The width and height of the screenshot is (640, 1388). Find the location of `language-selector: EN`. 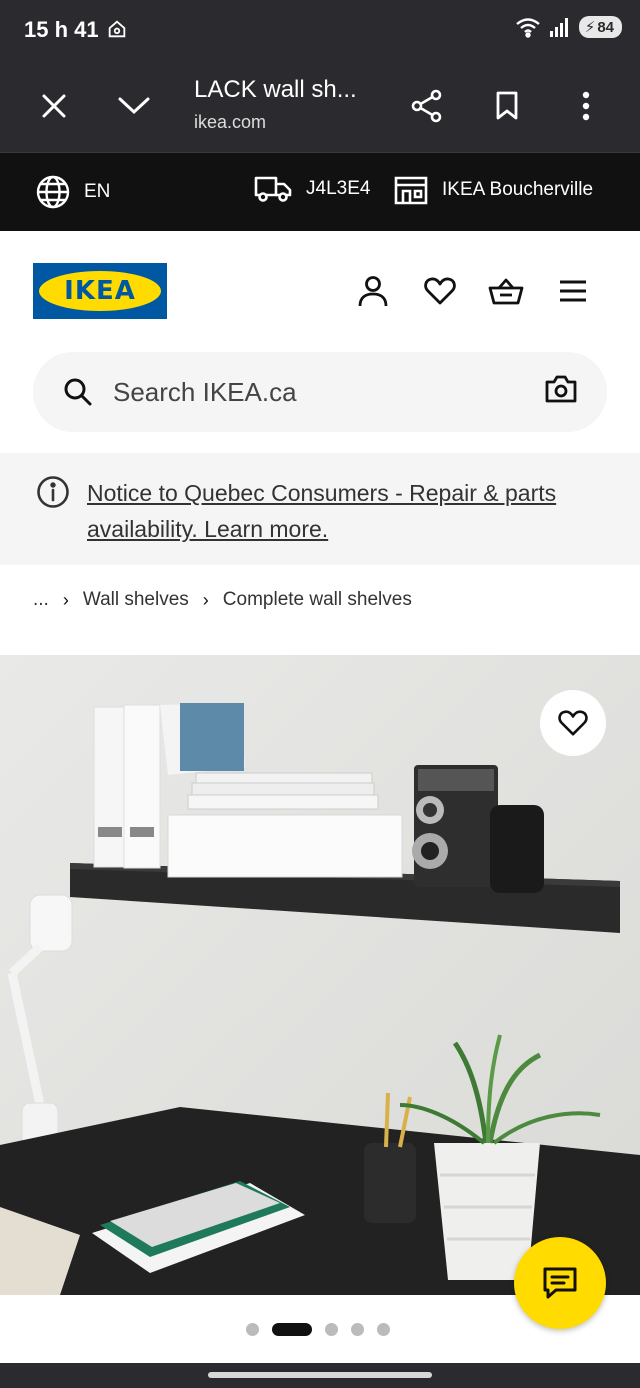

language-selector: EN is located at coordinates (73, 192).